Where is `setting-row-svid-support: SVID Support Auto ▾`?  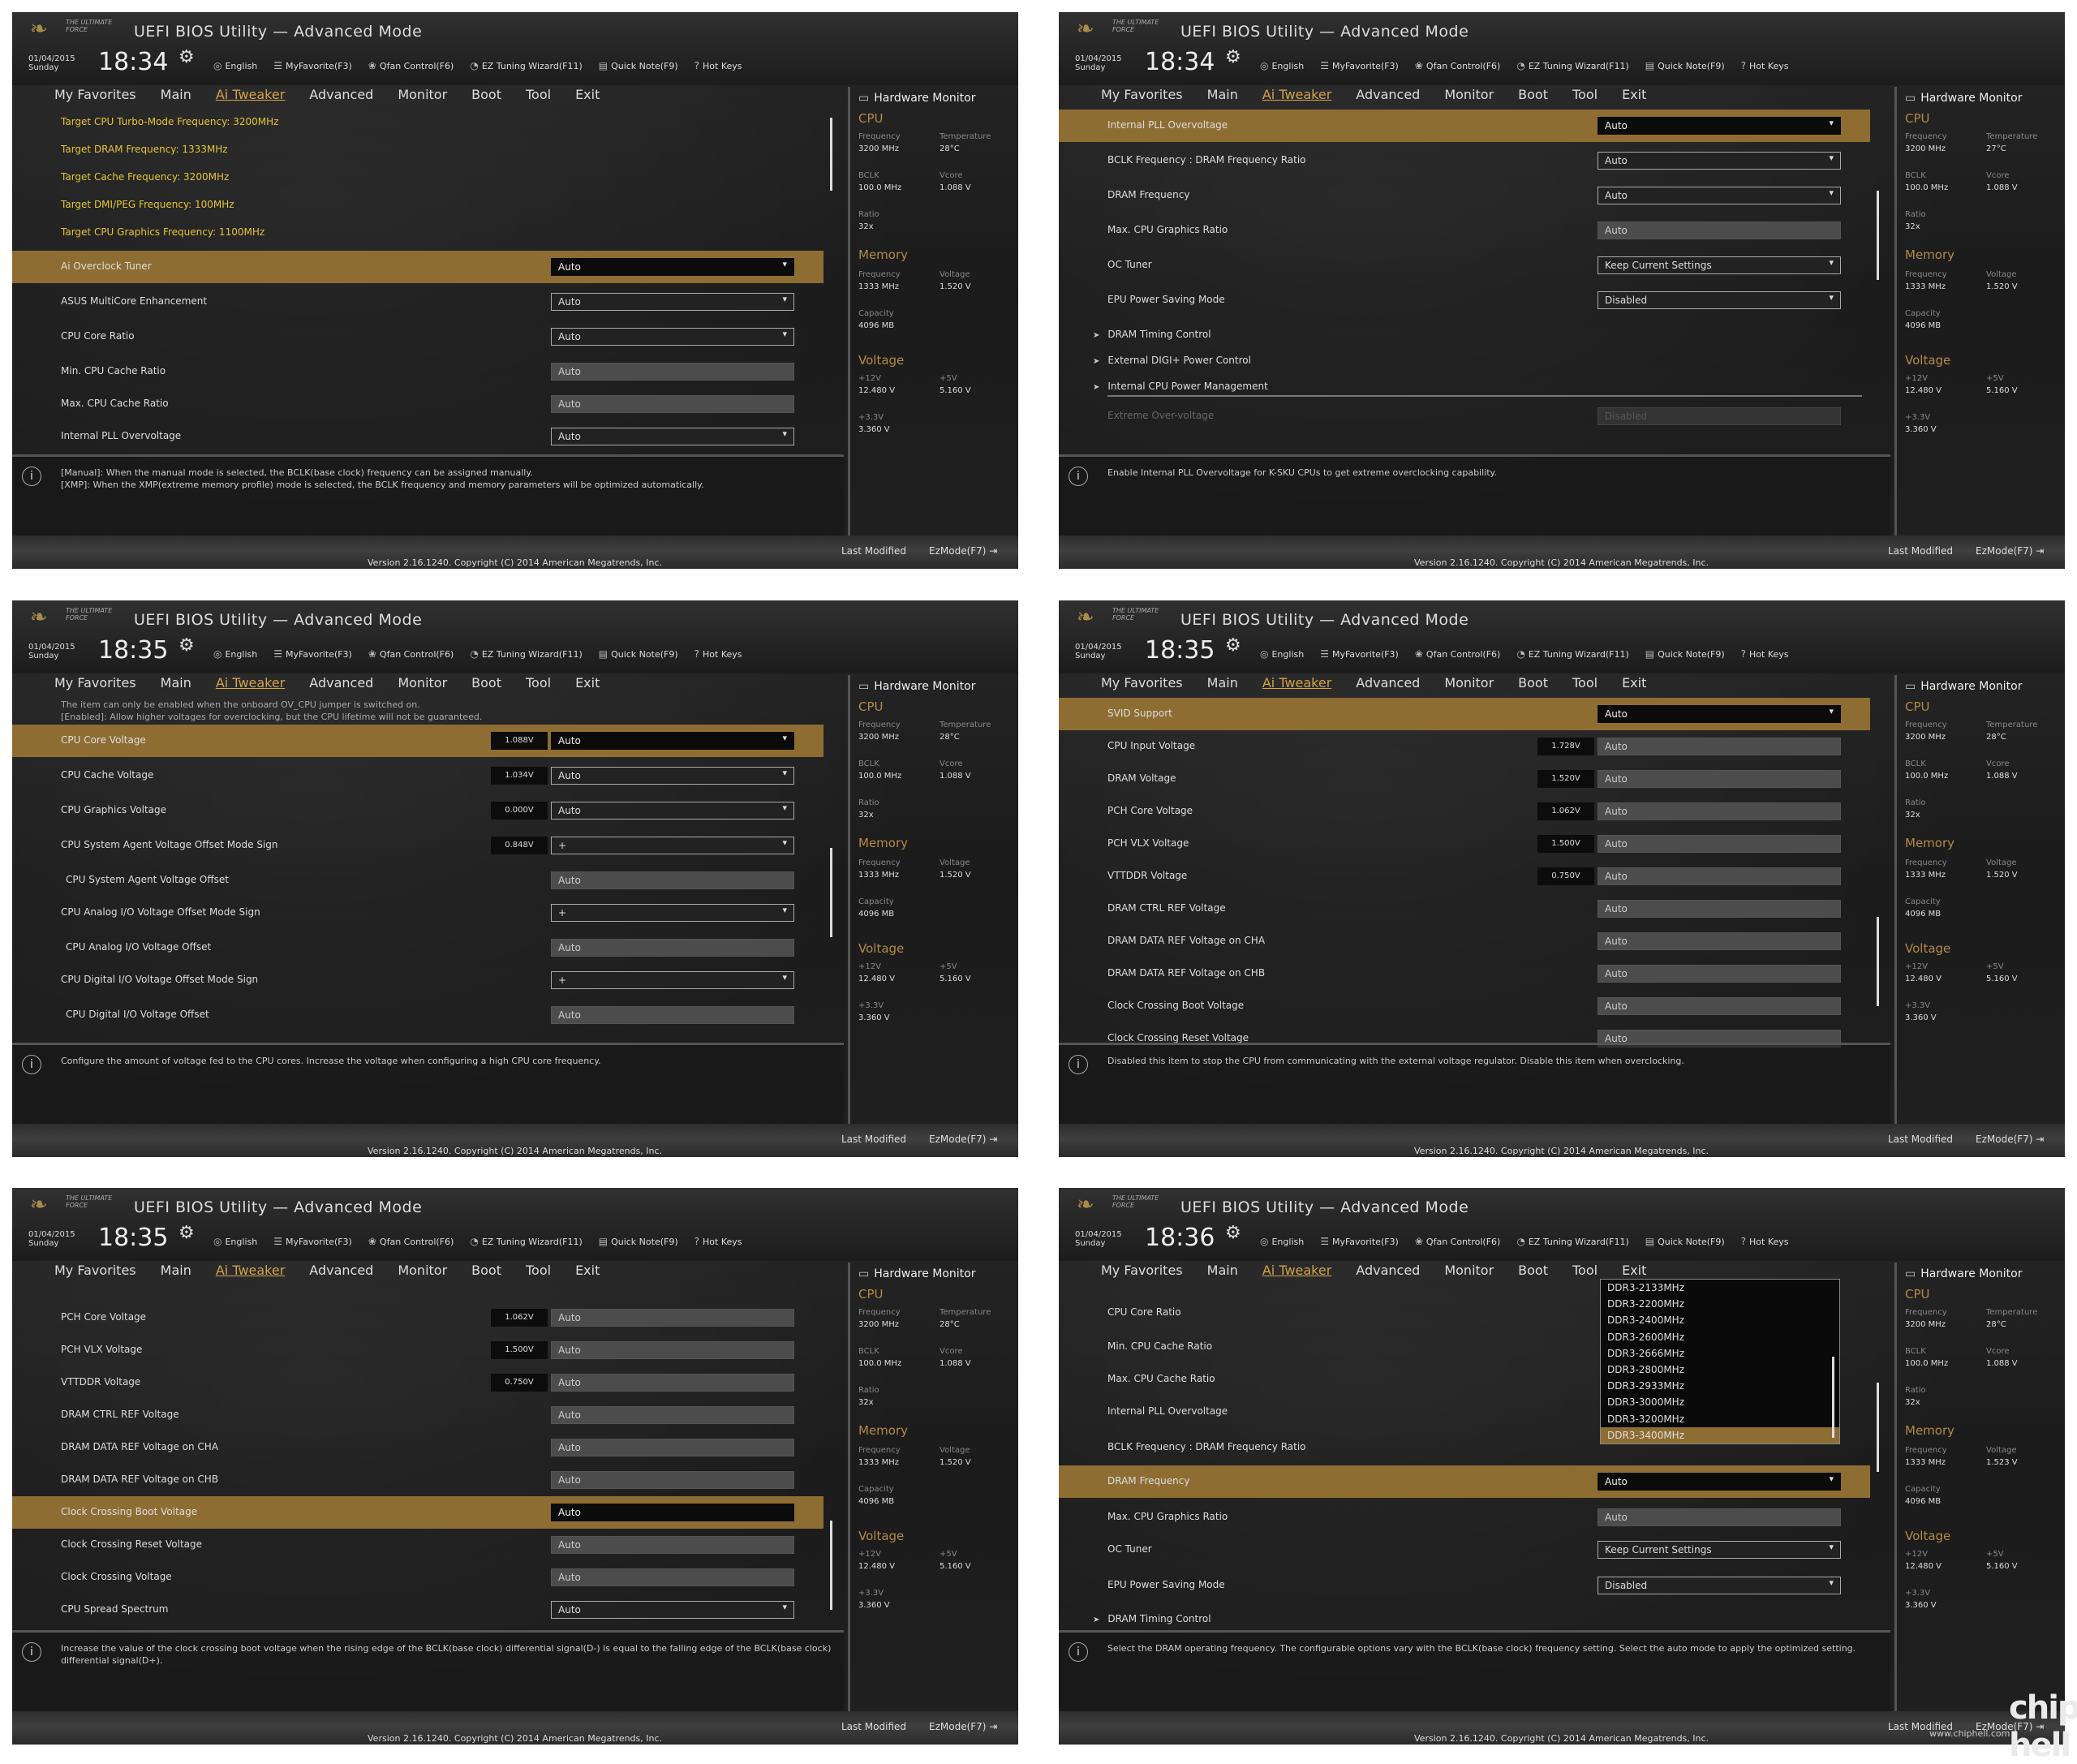
setting-row-svid-support: SVID Support Auto ▾ is located at coordinates (1464, 714).